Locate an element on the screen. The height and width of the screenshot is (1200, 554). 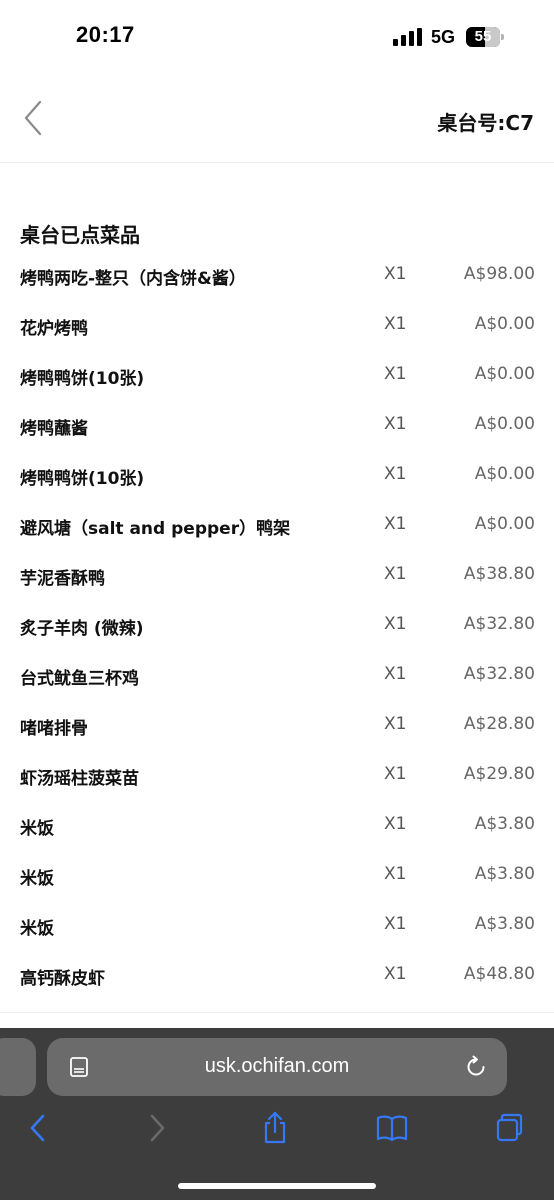
battery-text: 55 is located at coordinates (483, 36).